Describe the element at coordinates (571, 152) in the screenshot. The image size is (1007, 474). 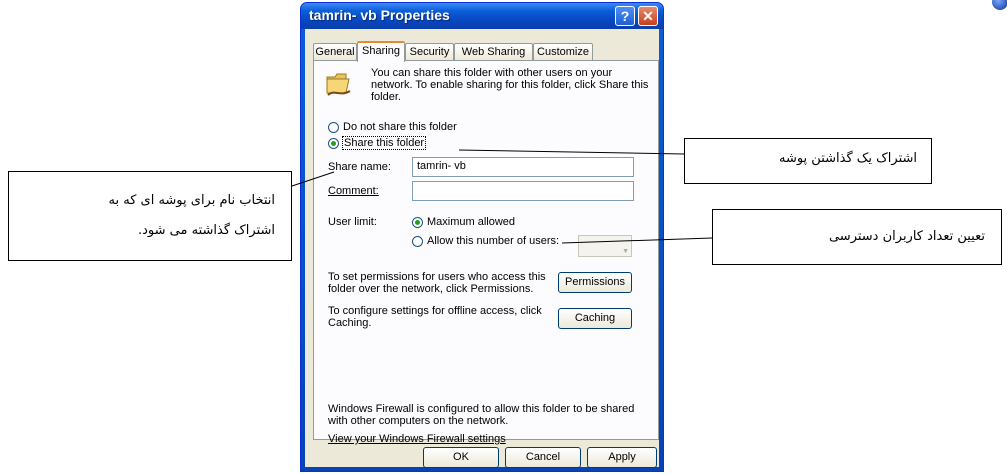
I see `pointer-line-share` at that location.